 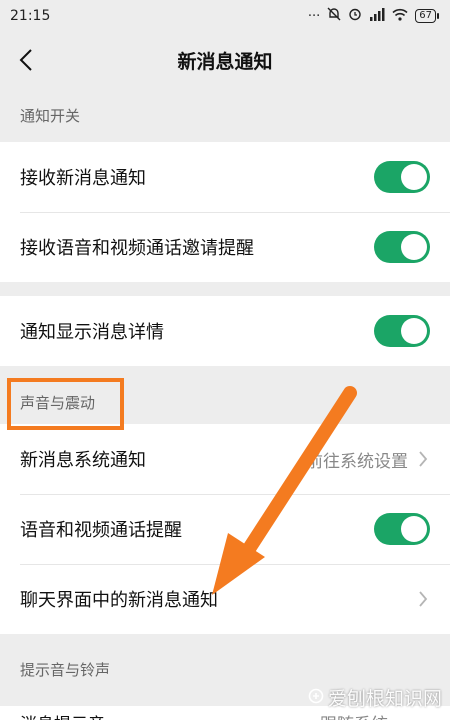 I want to click on status-bar: 21:15 ··· 67, so click(x=225, y=16).